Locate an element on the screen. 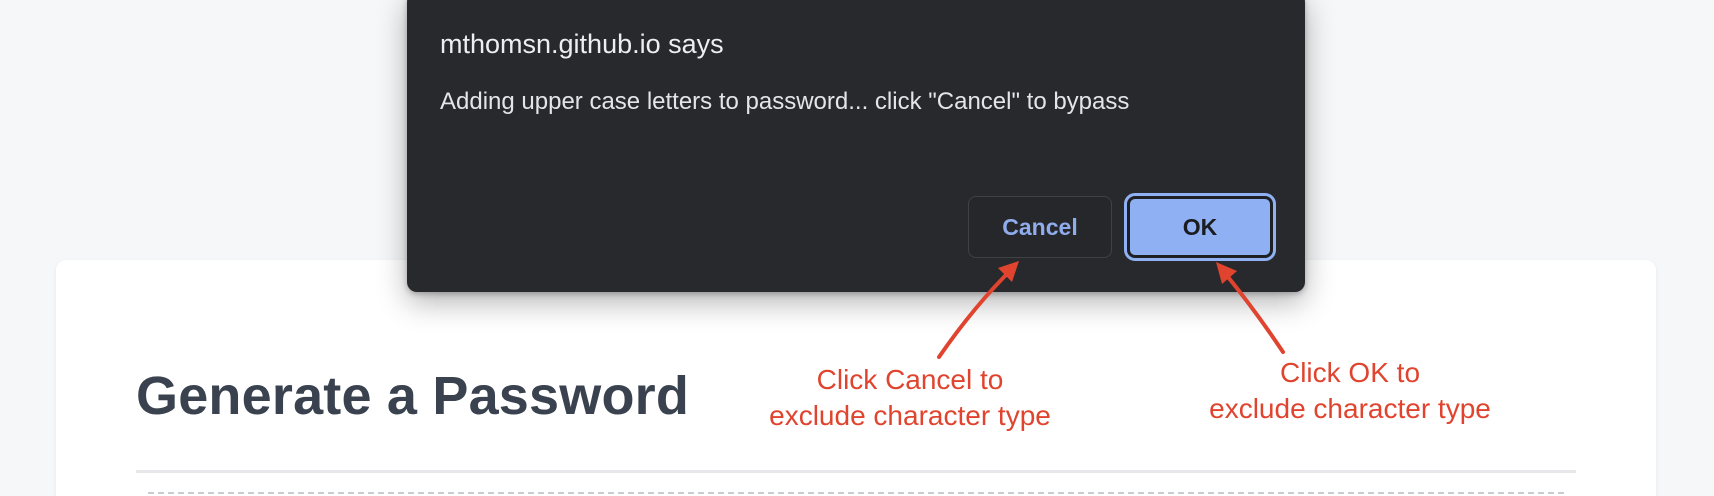 This screenshot has width=1714, height=496. card-divider is located at coordinates (856, 471).